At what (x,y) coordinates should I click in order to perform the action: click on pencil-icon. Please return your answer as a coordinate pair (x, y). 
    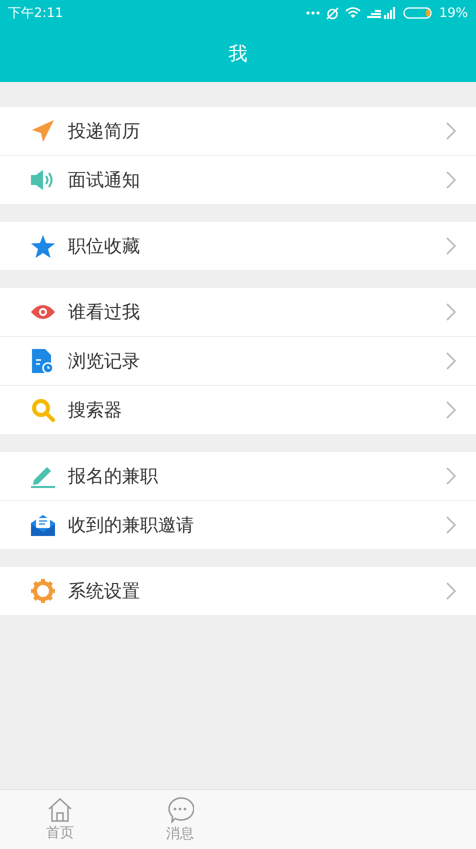
    Looking at the image, I should click on (43, 476).